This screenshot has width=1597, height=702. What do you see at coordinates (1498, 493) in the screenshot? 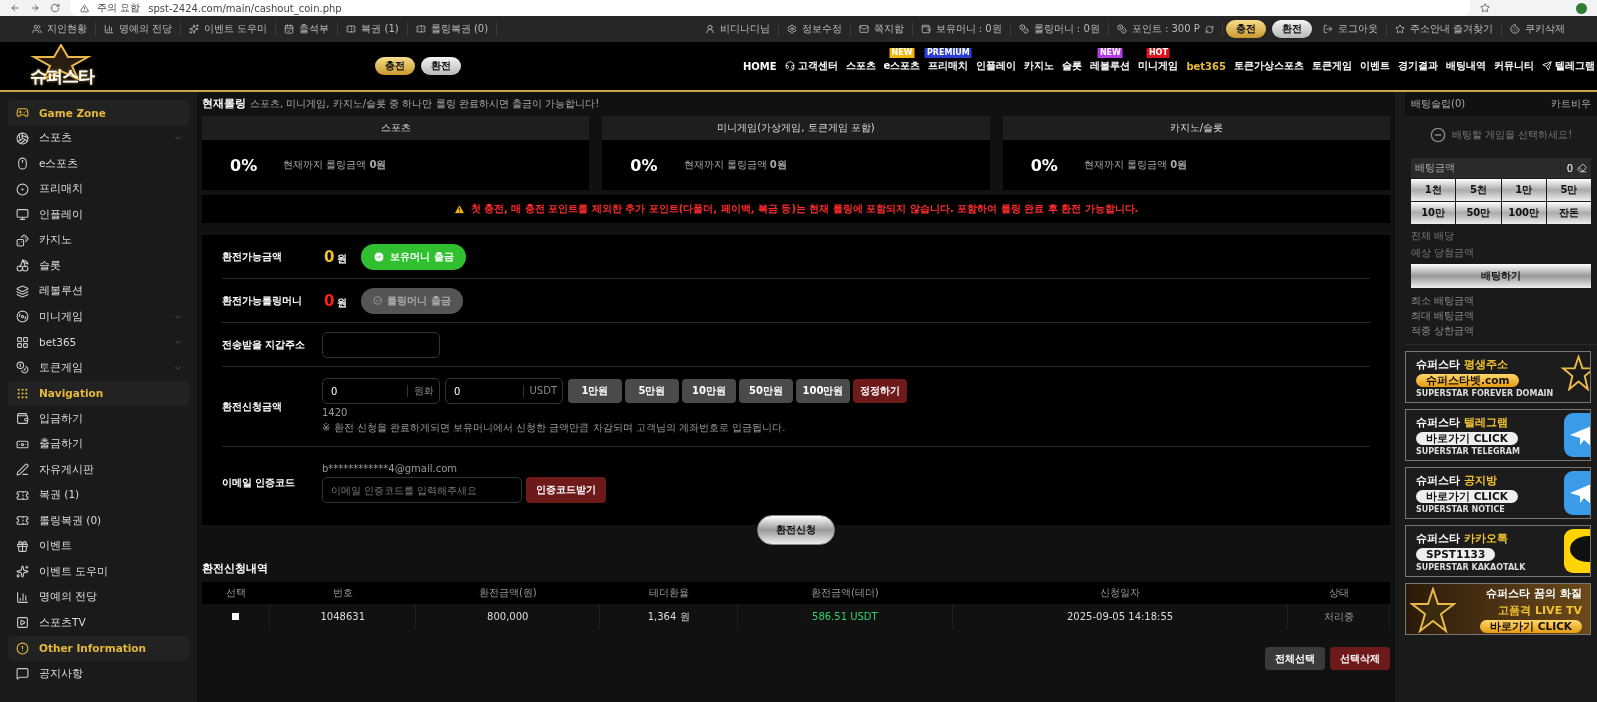
I see `promo-banner: 슈퍼스타 공지방 바로가기 CLICK SUPERSTAR NOTICE` at bounding box center [1498, 493].